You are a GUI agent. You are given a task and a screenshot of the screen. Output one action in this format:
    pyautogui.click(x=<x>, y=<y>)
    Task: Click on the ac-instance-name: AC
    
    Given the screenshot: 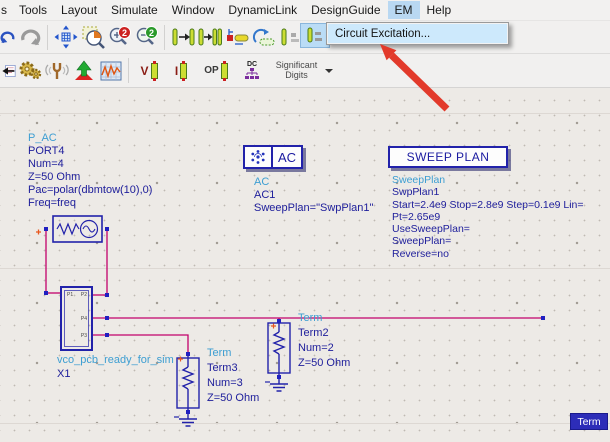 What is the action you would take?
    pyautogui.click(x=262, y=182)
    